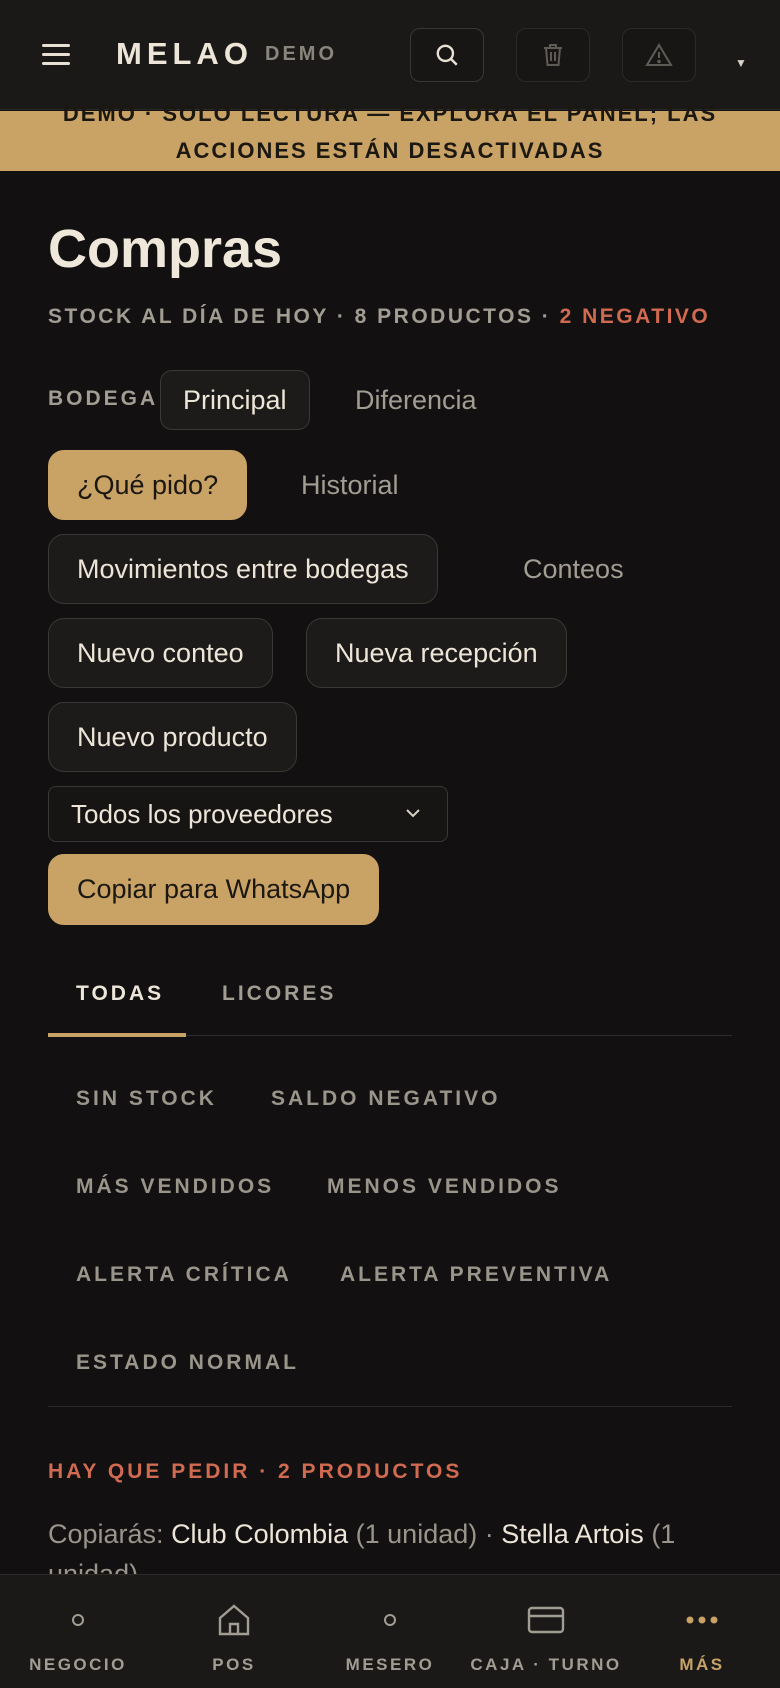 This screenshot has height=1688, width=780. I want to click on nav-label: NEGOCIO, so click(78, 1664).